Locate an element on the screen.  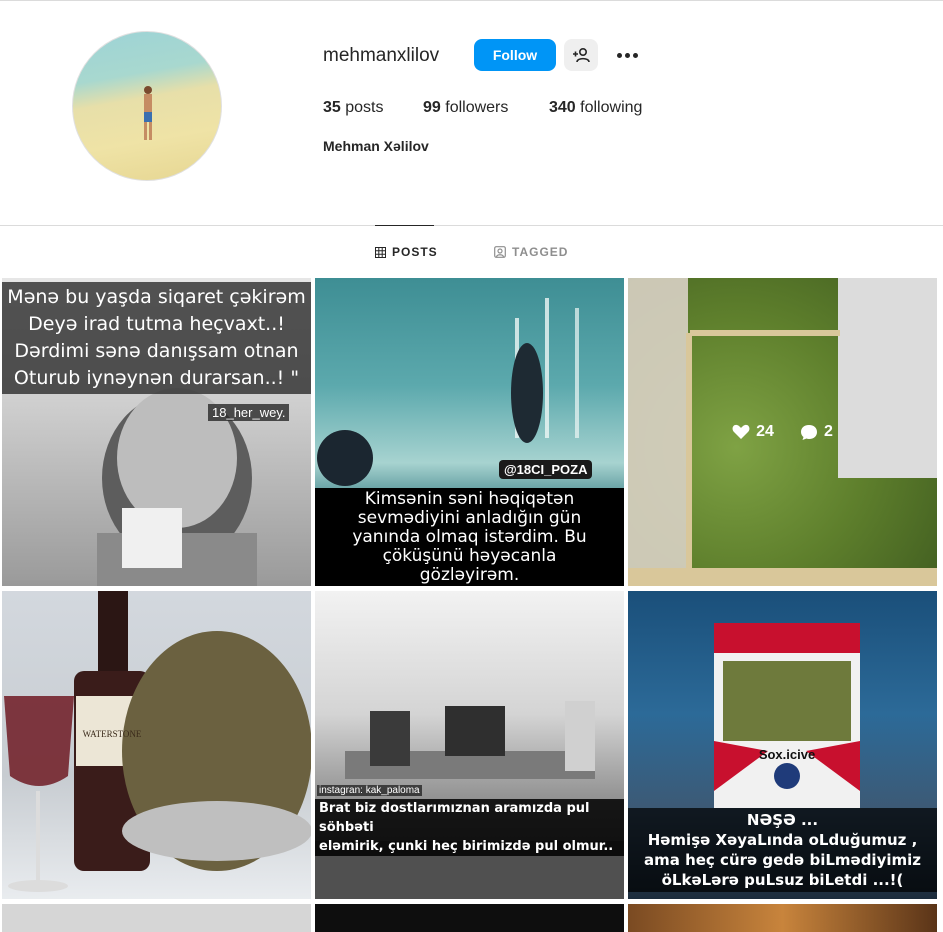
post-2-watermark: @18CI_POZA is located at coordinates (546, 469).